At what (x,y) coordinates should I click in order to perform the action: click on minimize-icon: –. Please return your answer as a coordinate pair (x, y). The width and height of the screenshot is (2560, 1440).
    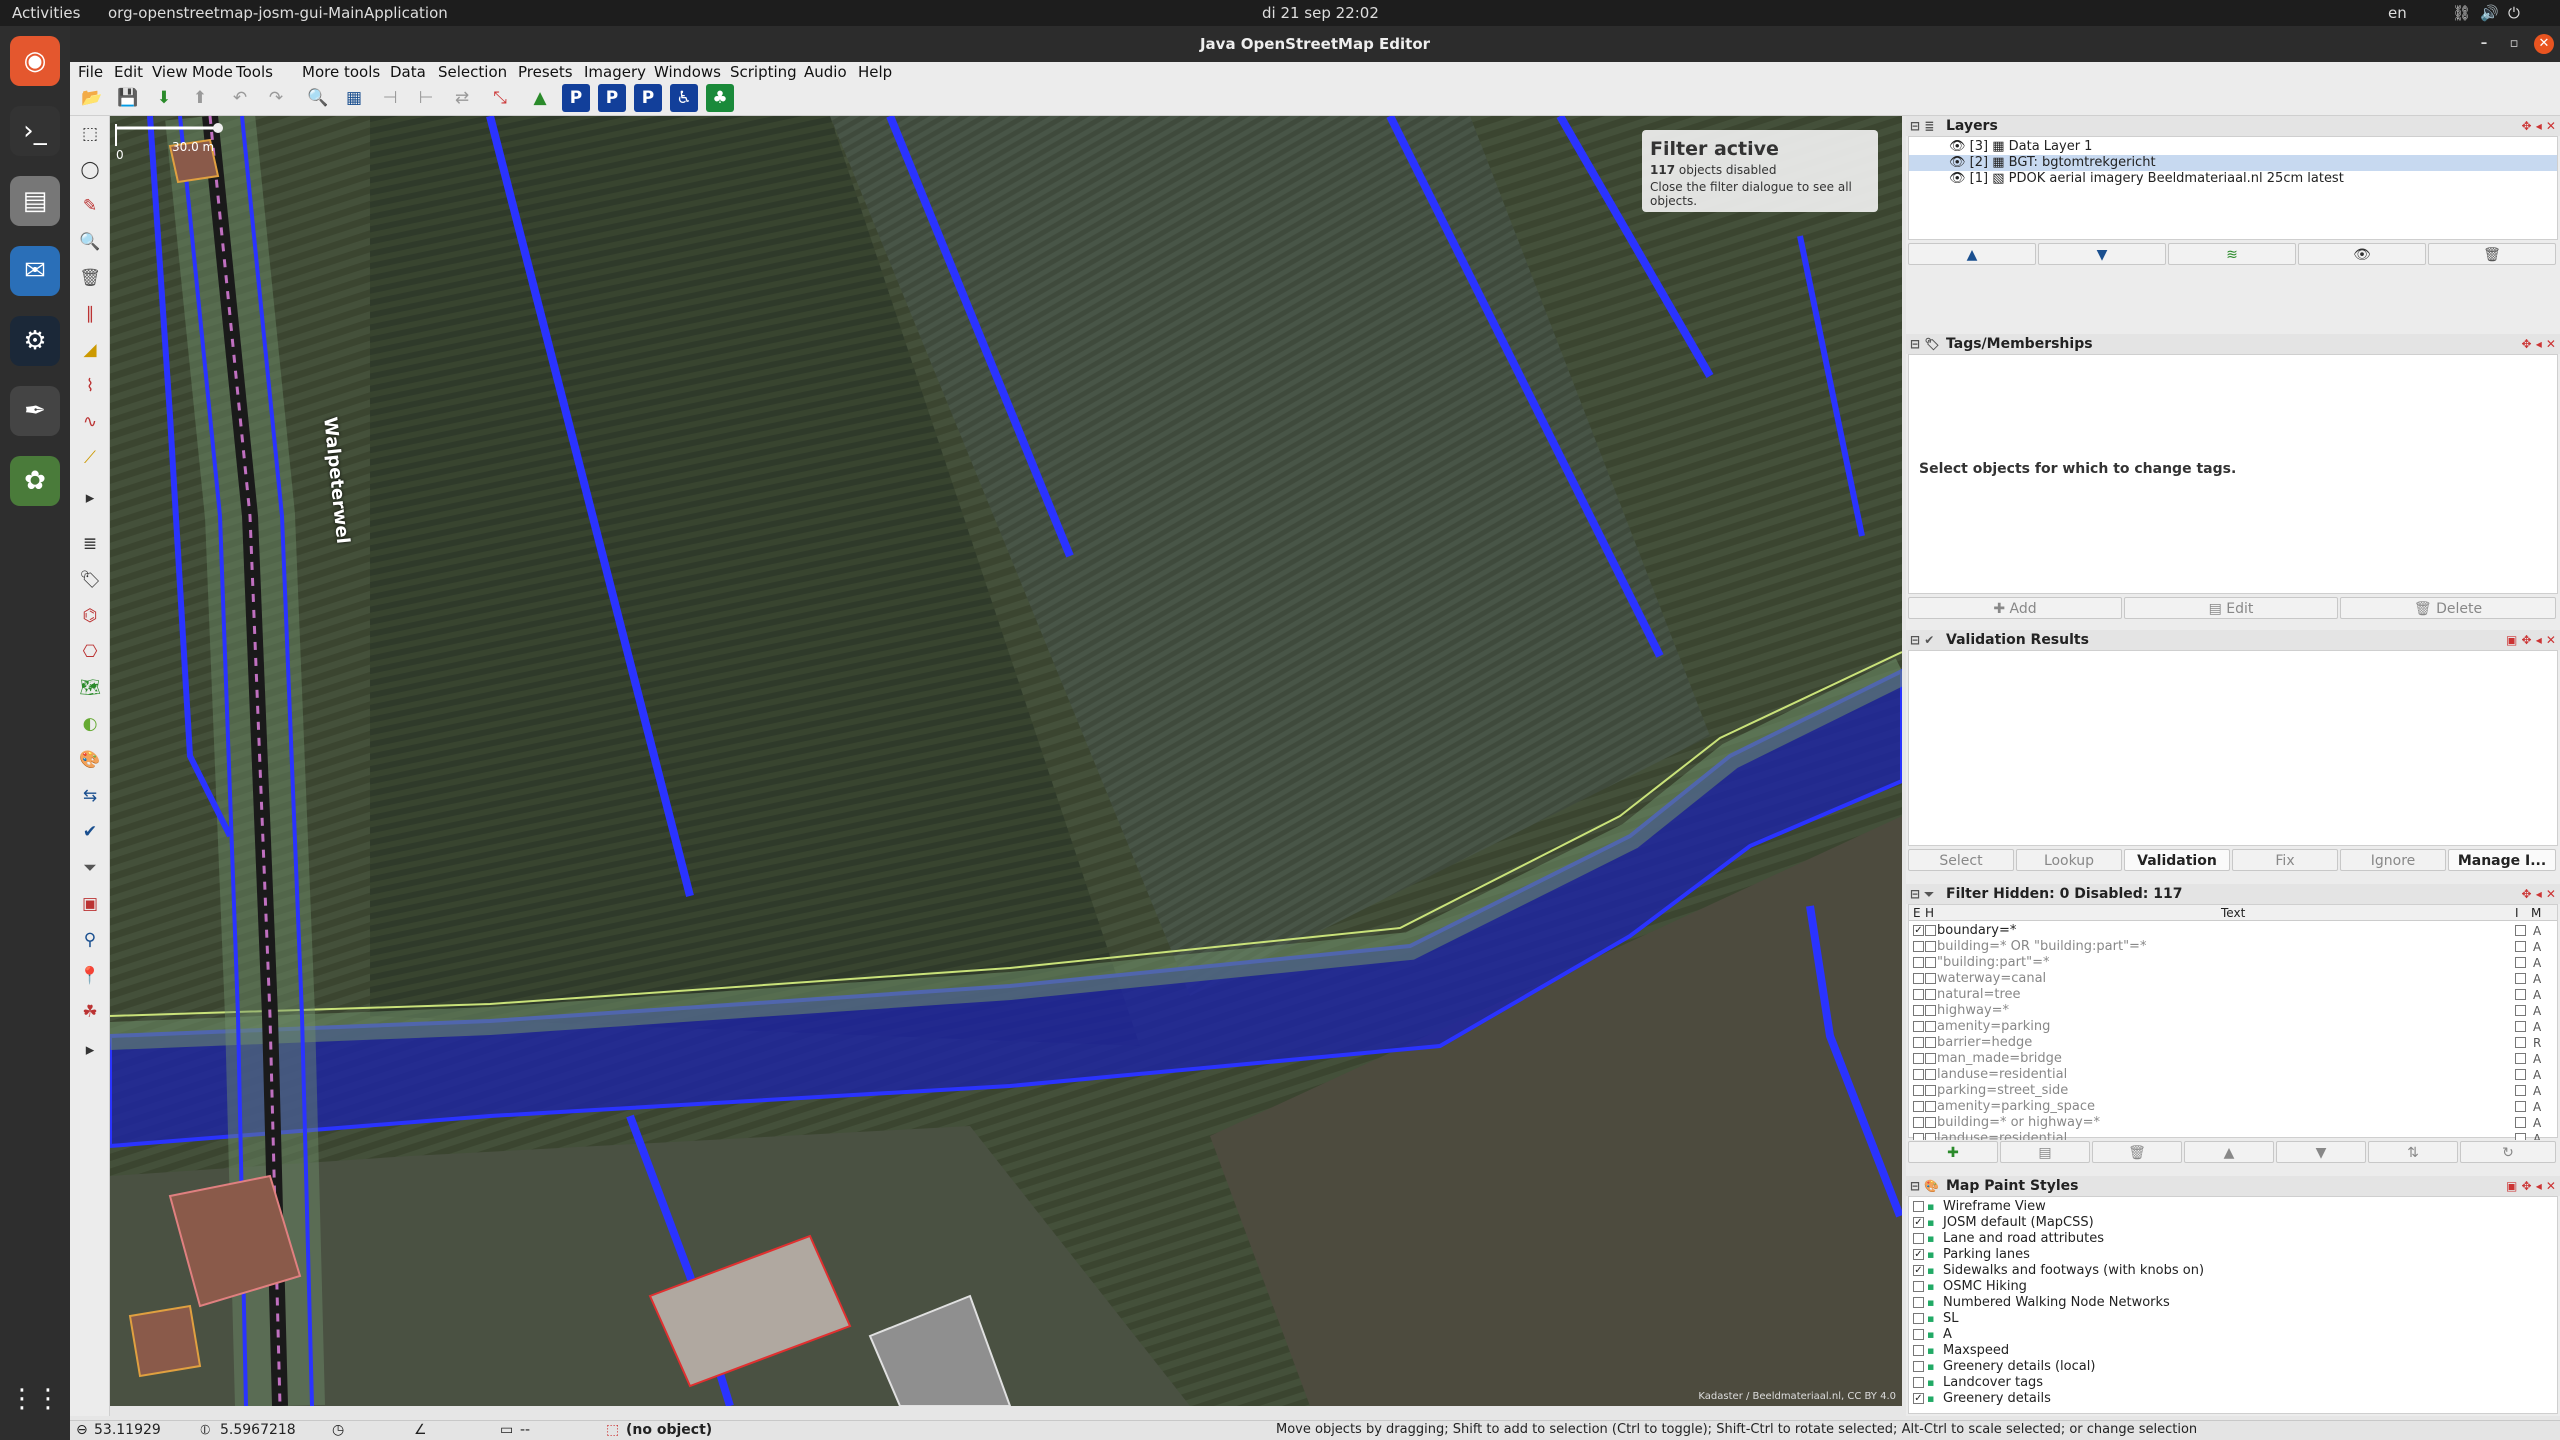
    Looking at the image, I should click on (2484, 44).